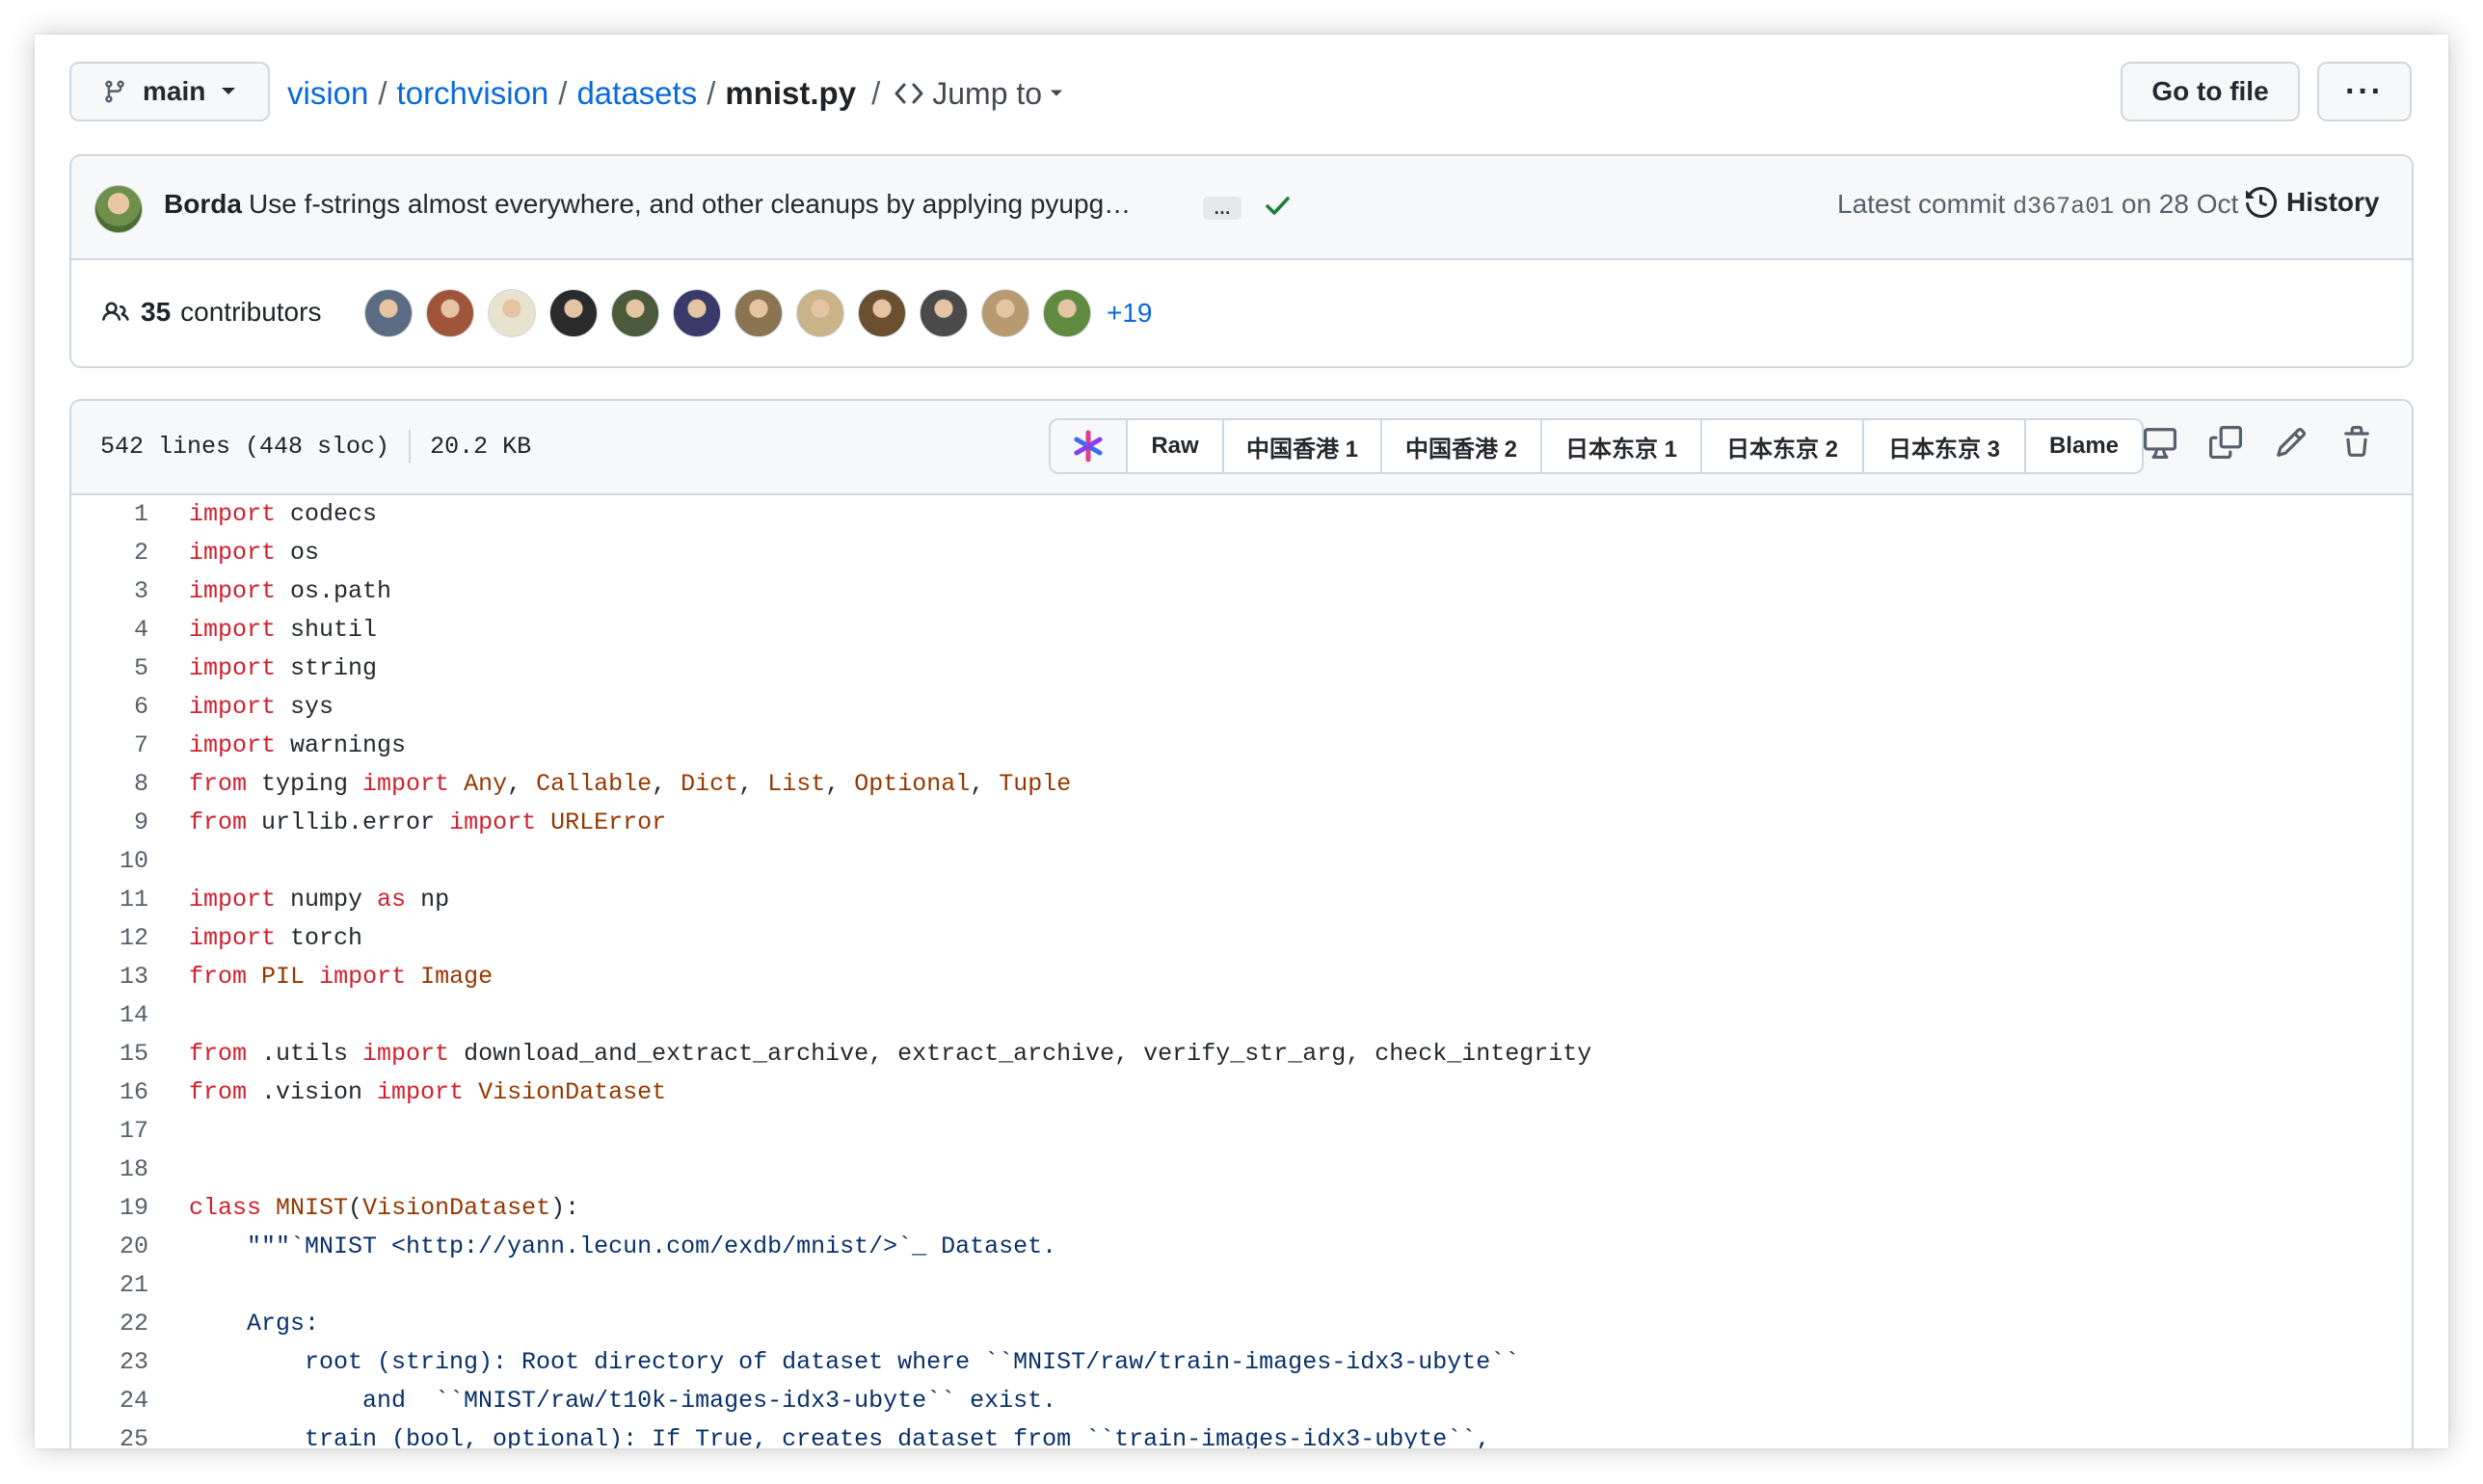 This screenshot has height=1484, width=2483. What do you see at coordinates (203, 204) in the screenshot?
I see `commit-author: Borda` at bounding box center [203, 204].